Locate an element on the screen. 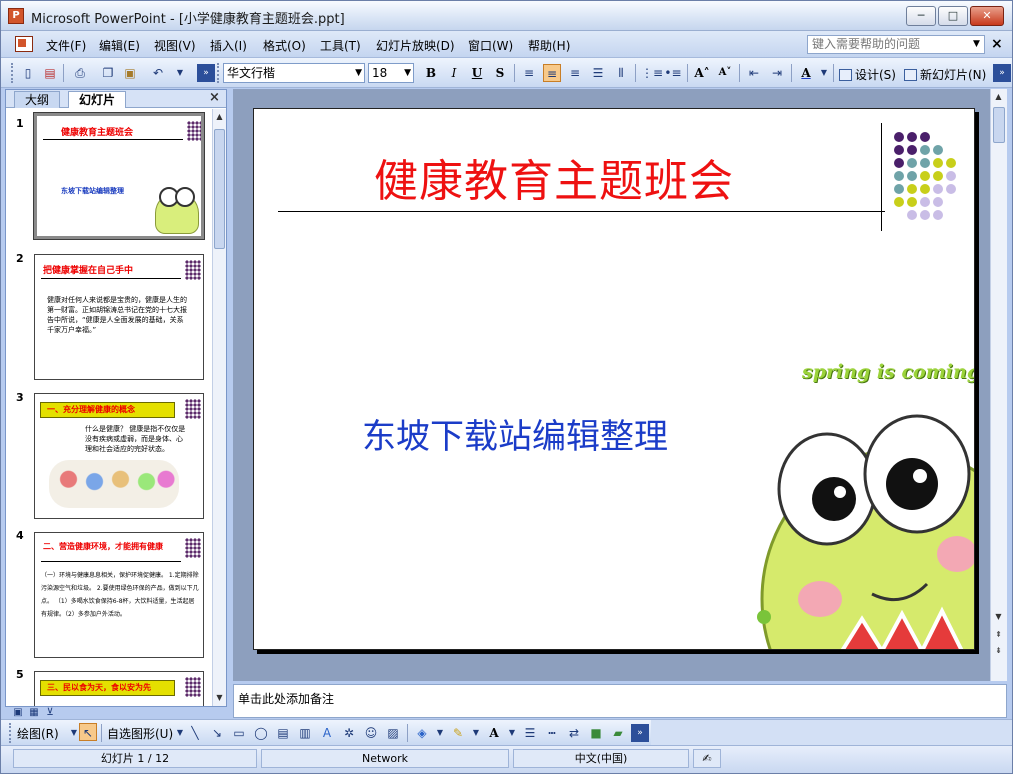 The height and width of the screenshot is (774, 1013). justify-icon: ☰ is located at coordinates (598, 73).